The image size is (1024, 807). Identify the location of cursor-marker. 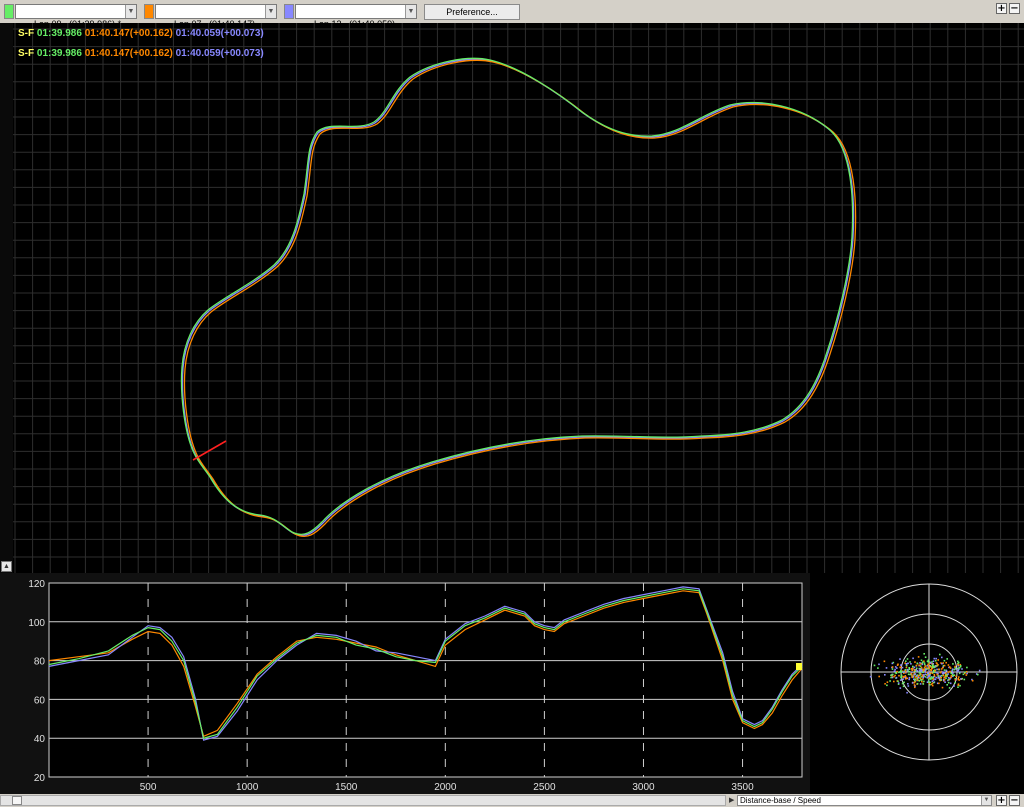
(799, 666).